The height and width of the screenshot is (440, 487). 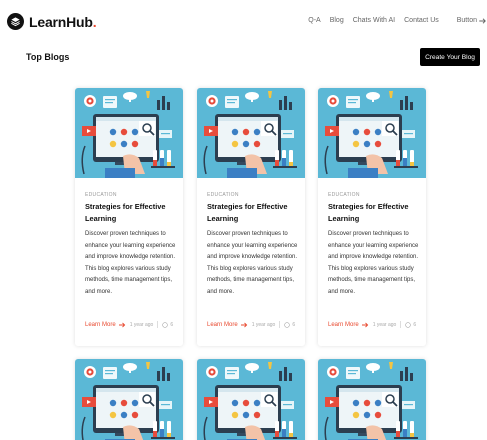 I want to click on nav-link-chats: Chats With AI, so click(x=374, y=20).